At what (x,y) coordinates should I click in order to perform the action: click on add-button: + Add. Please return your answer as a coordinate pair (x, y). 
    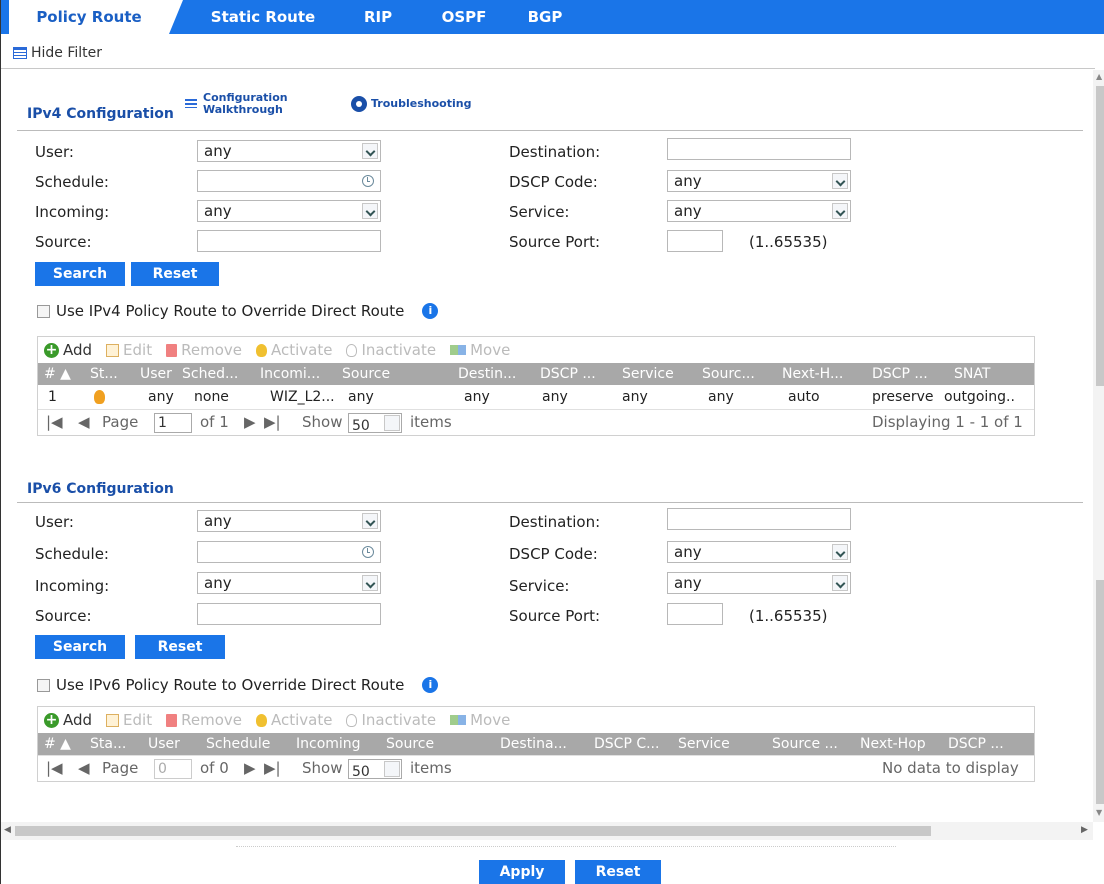
    Looking at the image, I should click on (68, 720).